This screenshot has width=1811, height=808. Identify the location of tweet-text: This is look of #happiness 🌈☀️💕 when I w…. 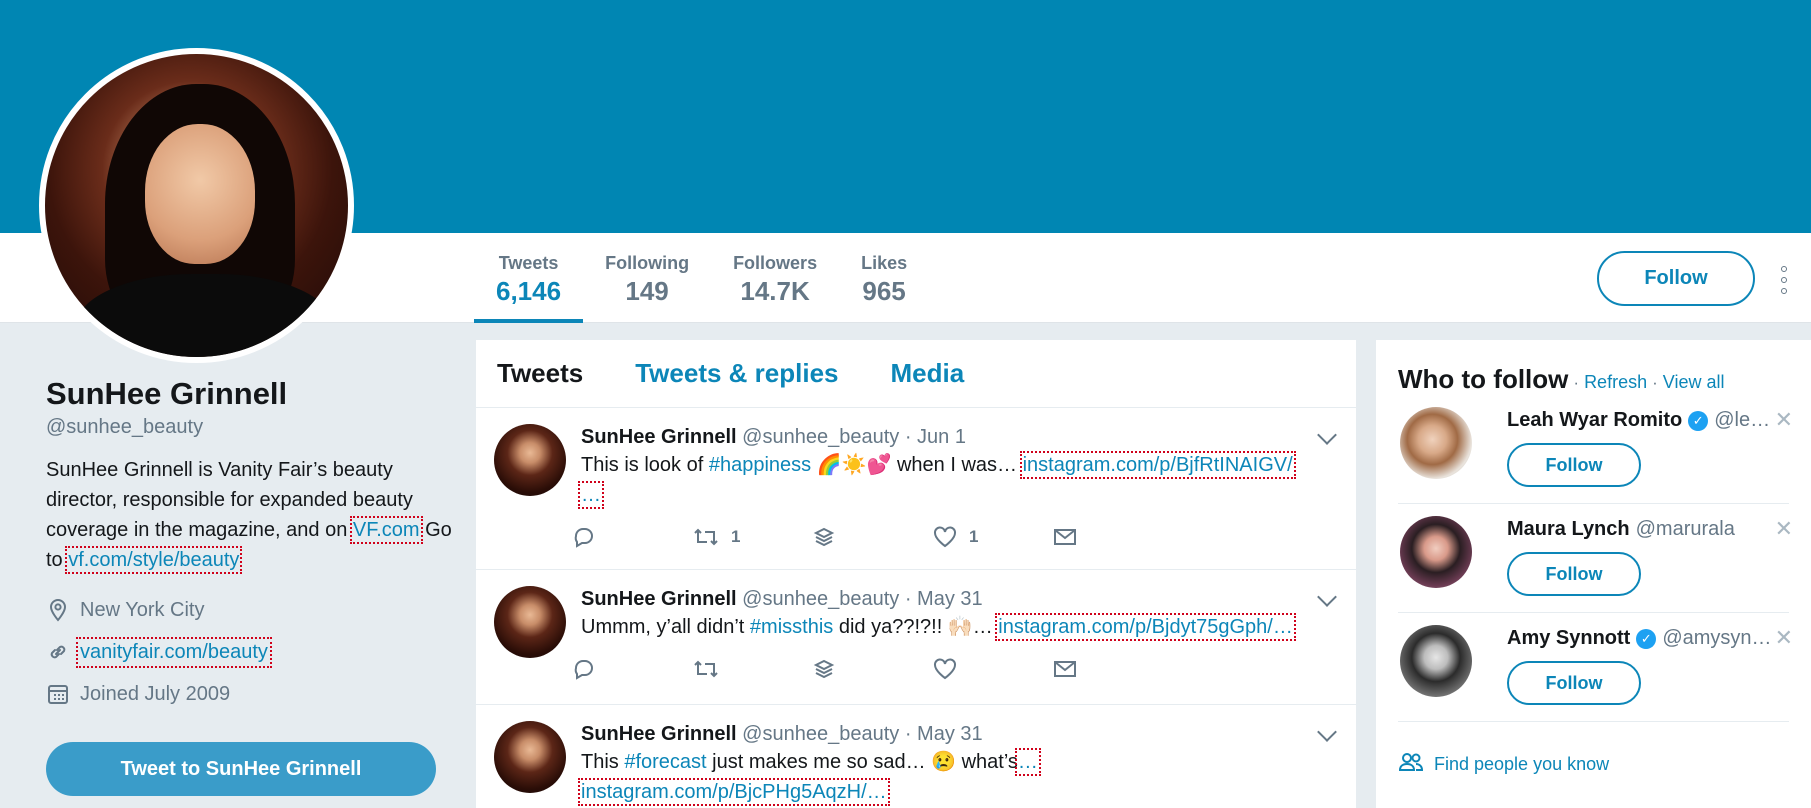
(957, 480).